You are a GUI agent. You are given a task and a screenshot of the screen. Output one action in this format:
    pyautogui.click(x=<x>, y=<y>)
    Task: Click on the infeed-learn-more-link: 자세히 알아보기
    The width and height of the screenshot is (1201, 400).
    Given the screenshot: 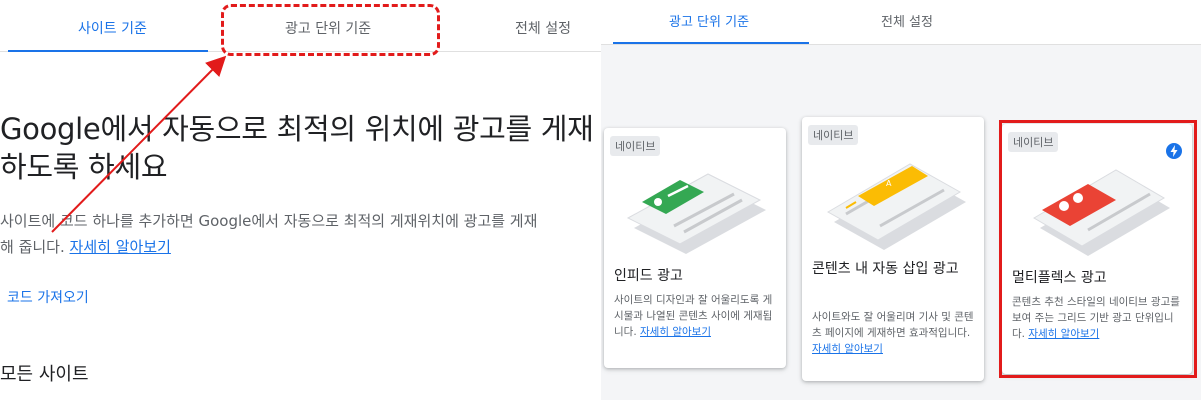 What is the action you would take?
    pyautogui.click(x=675, y=332)
    